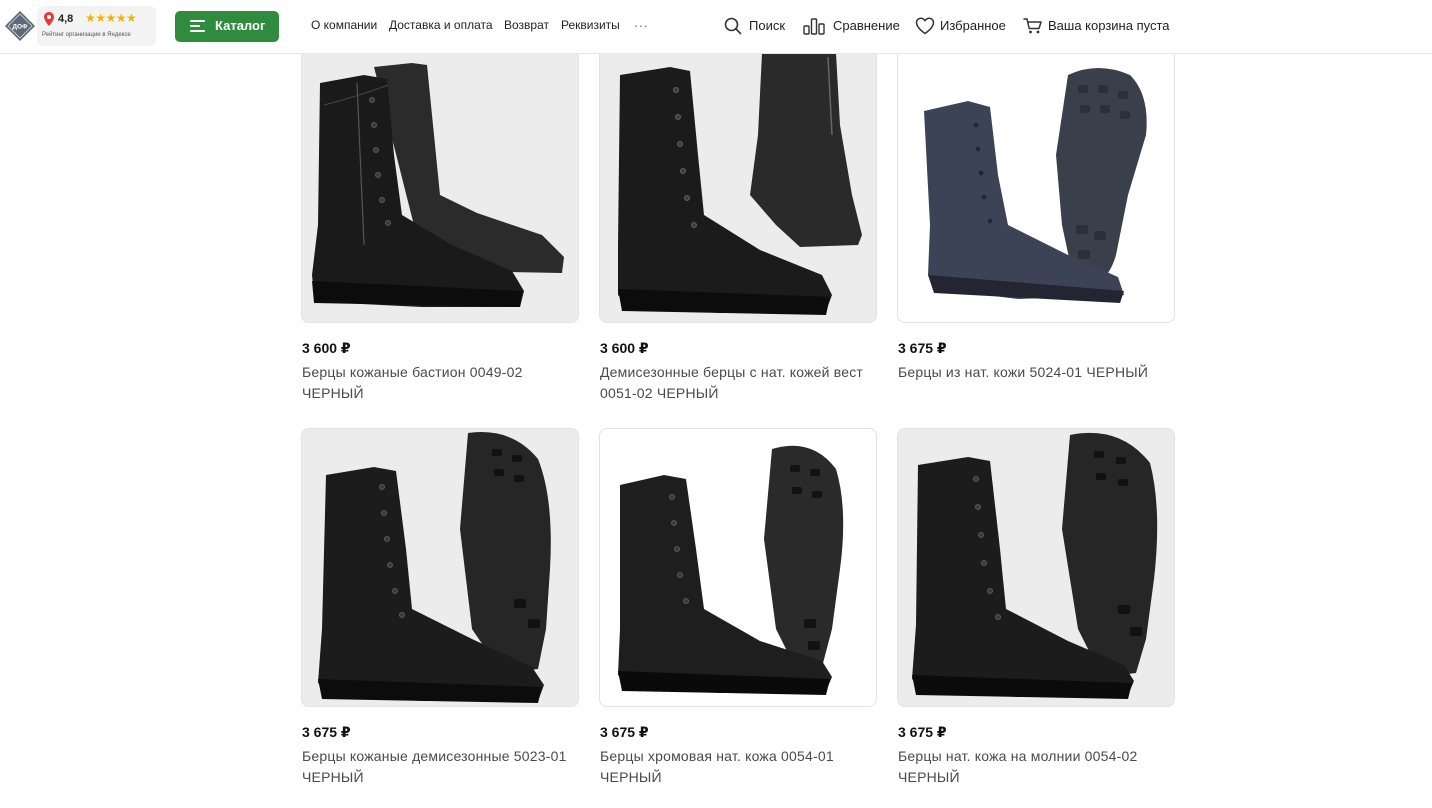  I want to click on search-label: Поиск, so click(767, 25).